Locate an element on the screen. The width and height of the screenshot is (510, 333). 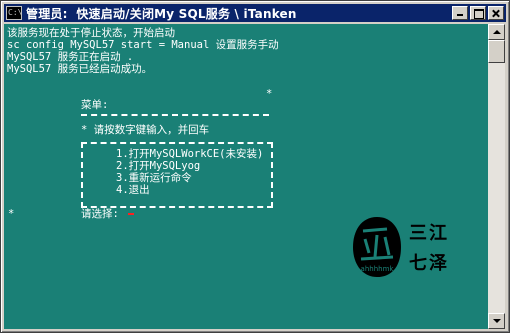
watermark-text-line1: 三江 is located at coordinates (429, 233).